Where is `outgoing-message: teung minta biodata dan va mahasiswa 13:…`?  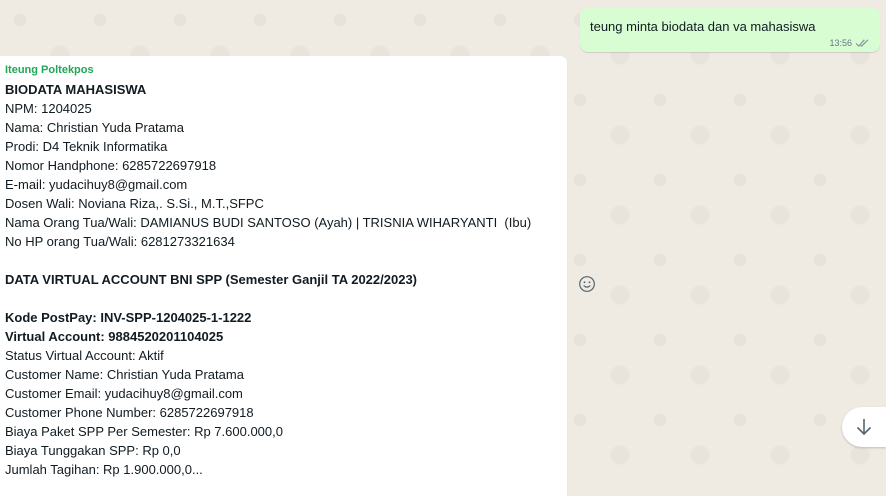 outgoing-message: teung minta biodata dan va mahasiswa 13:… is located at coordinates (729, 30).